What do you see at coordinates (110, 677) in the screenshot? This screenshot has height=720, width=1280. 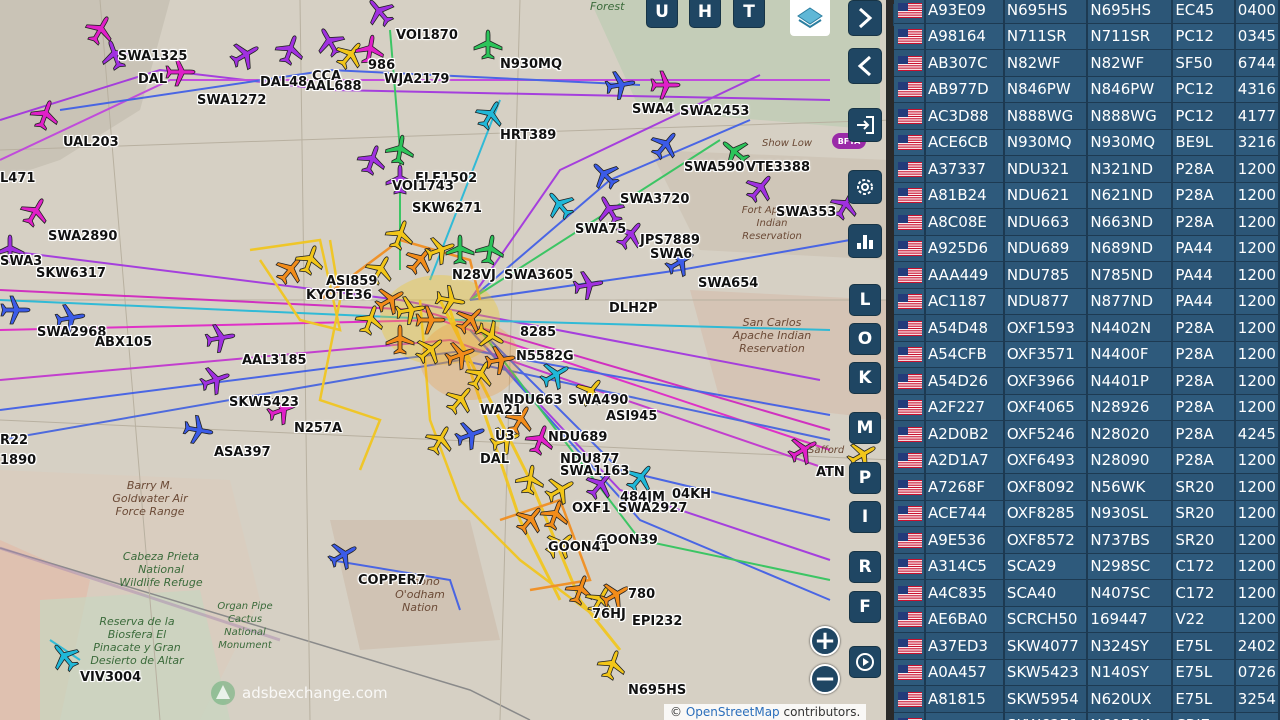 I see `aircraft-label: VIV3004` at bounding box center [110, 677].